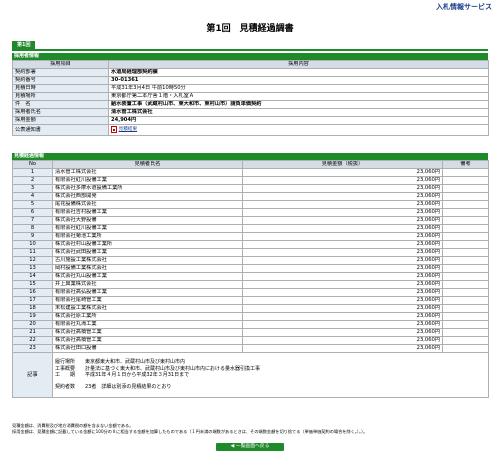 The width and height of the screenshot is (500, 461). I want to click on table-row: 19 株式会社原工業所 23,060円, so click(250, 316).